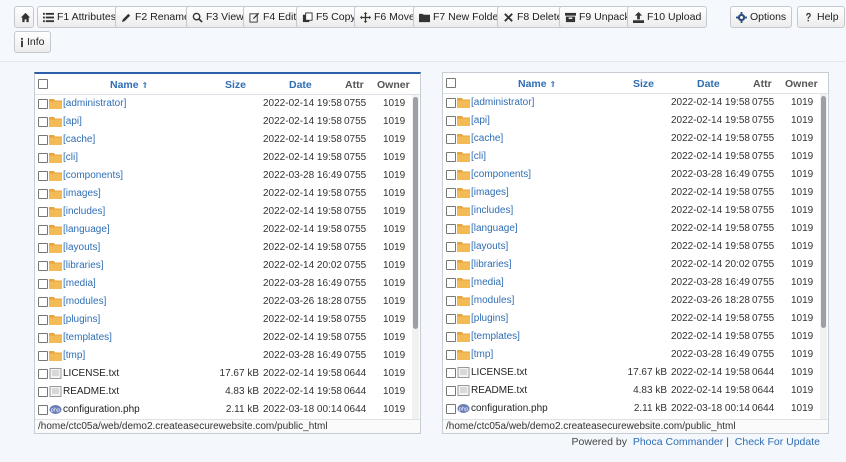 Image resolution: width=846 pixels, height=462 pixels. I want to click on table-row: [administrator] 2022-02-14 19:58 0755 1019, so click(227, 104).